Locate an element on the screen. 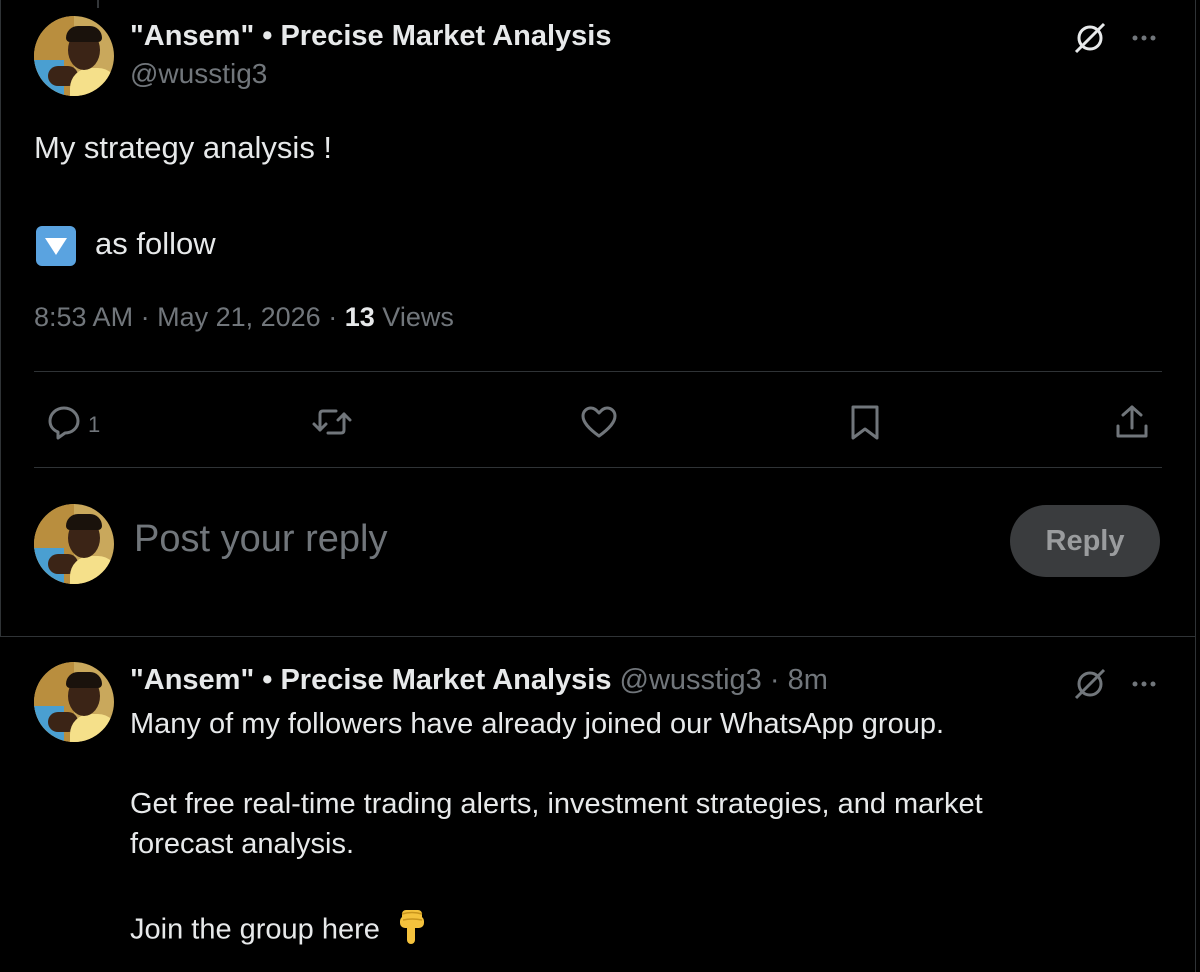 Image resolution: width=1200 pixels, height=972 pixels. thread-connector is located at coordinates (98, 4).